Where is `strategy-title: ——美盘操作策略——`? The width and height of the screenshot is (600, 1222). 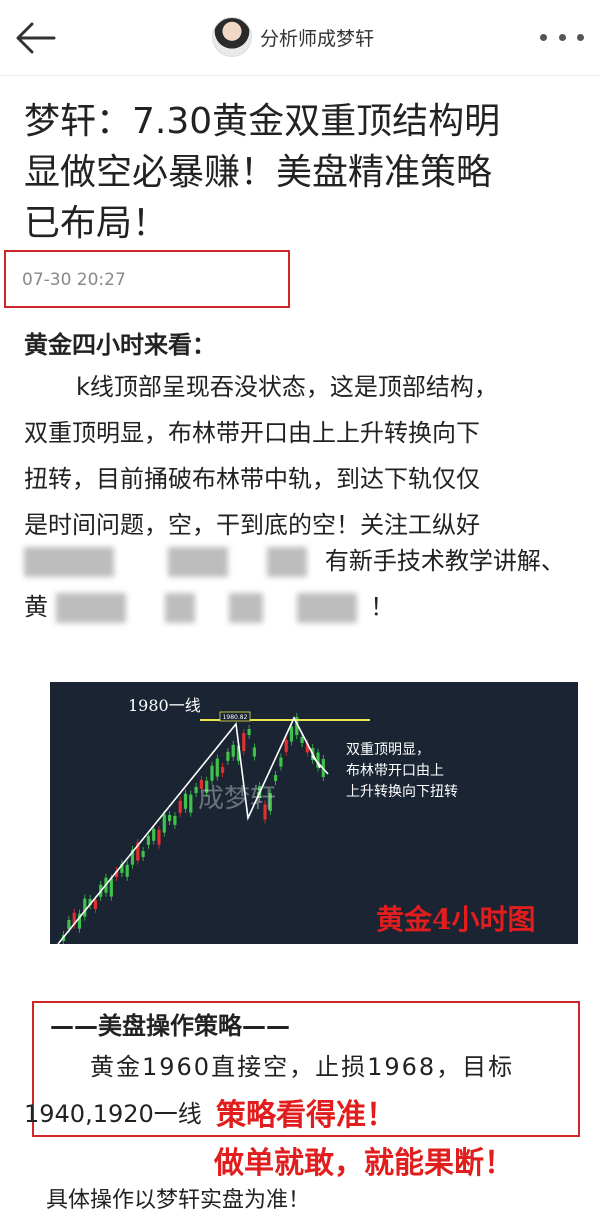 strategy-title: ——美盘操作策略—— is located at coordinates (170, 1026).